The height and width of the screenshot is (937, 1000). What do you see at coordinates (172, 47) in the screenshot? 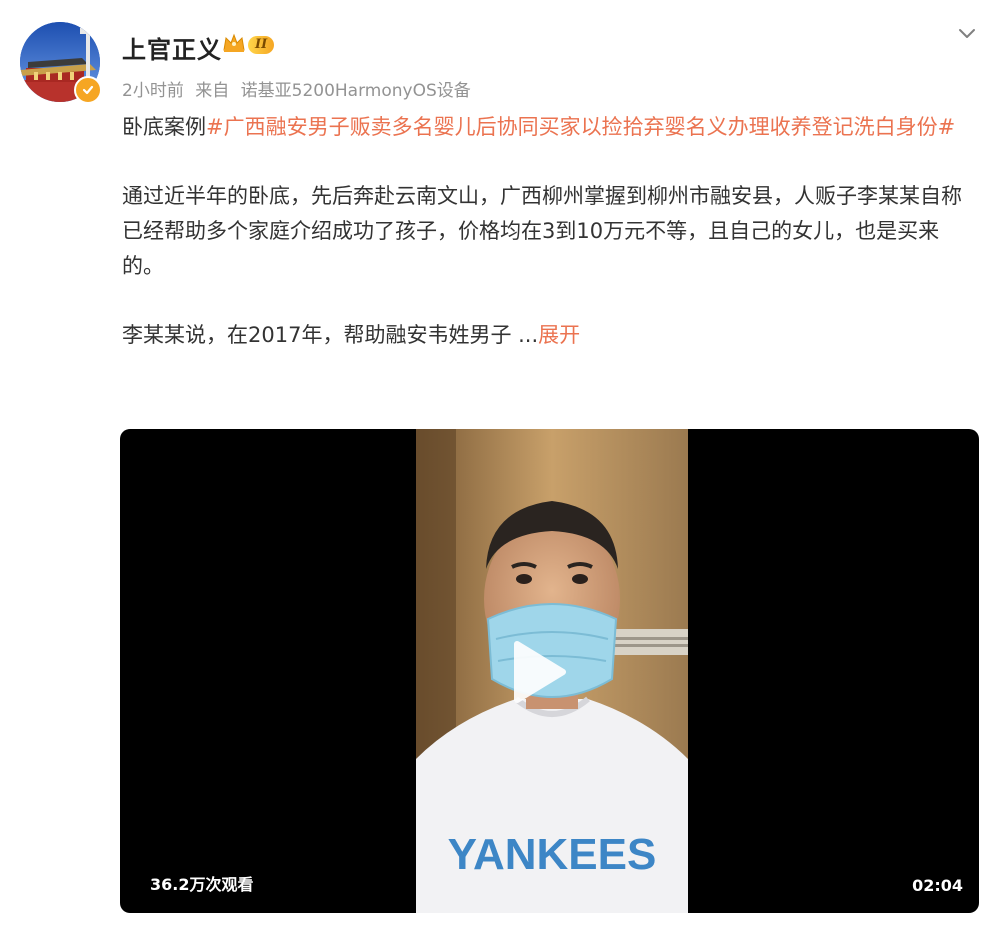
I see `author-name: 上官正义` at bounding box center [172, 47].